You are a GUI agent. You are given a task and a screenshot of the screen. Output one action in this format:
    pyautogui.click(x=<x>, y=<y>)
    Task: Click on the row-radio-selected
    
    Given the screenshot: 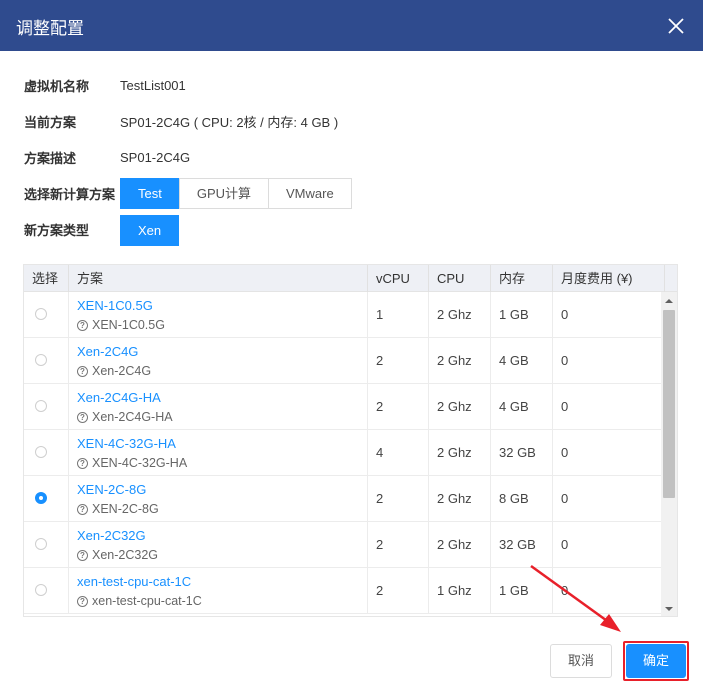 What is the action you would take?
    pyautogui.click(x=41, y=498)
    